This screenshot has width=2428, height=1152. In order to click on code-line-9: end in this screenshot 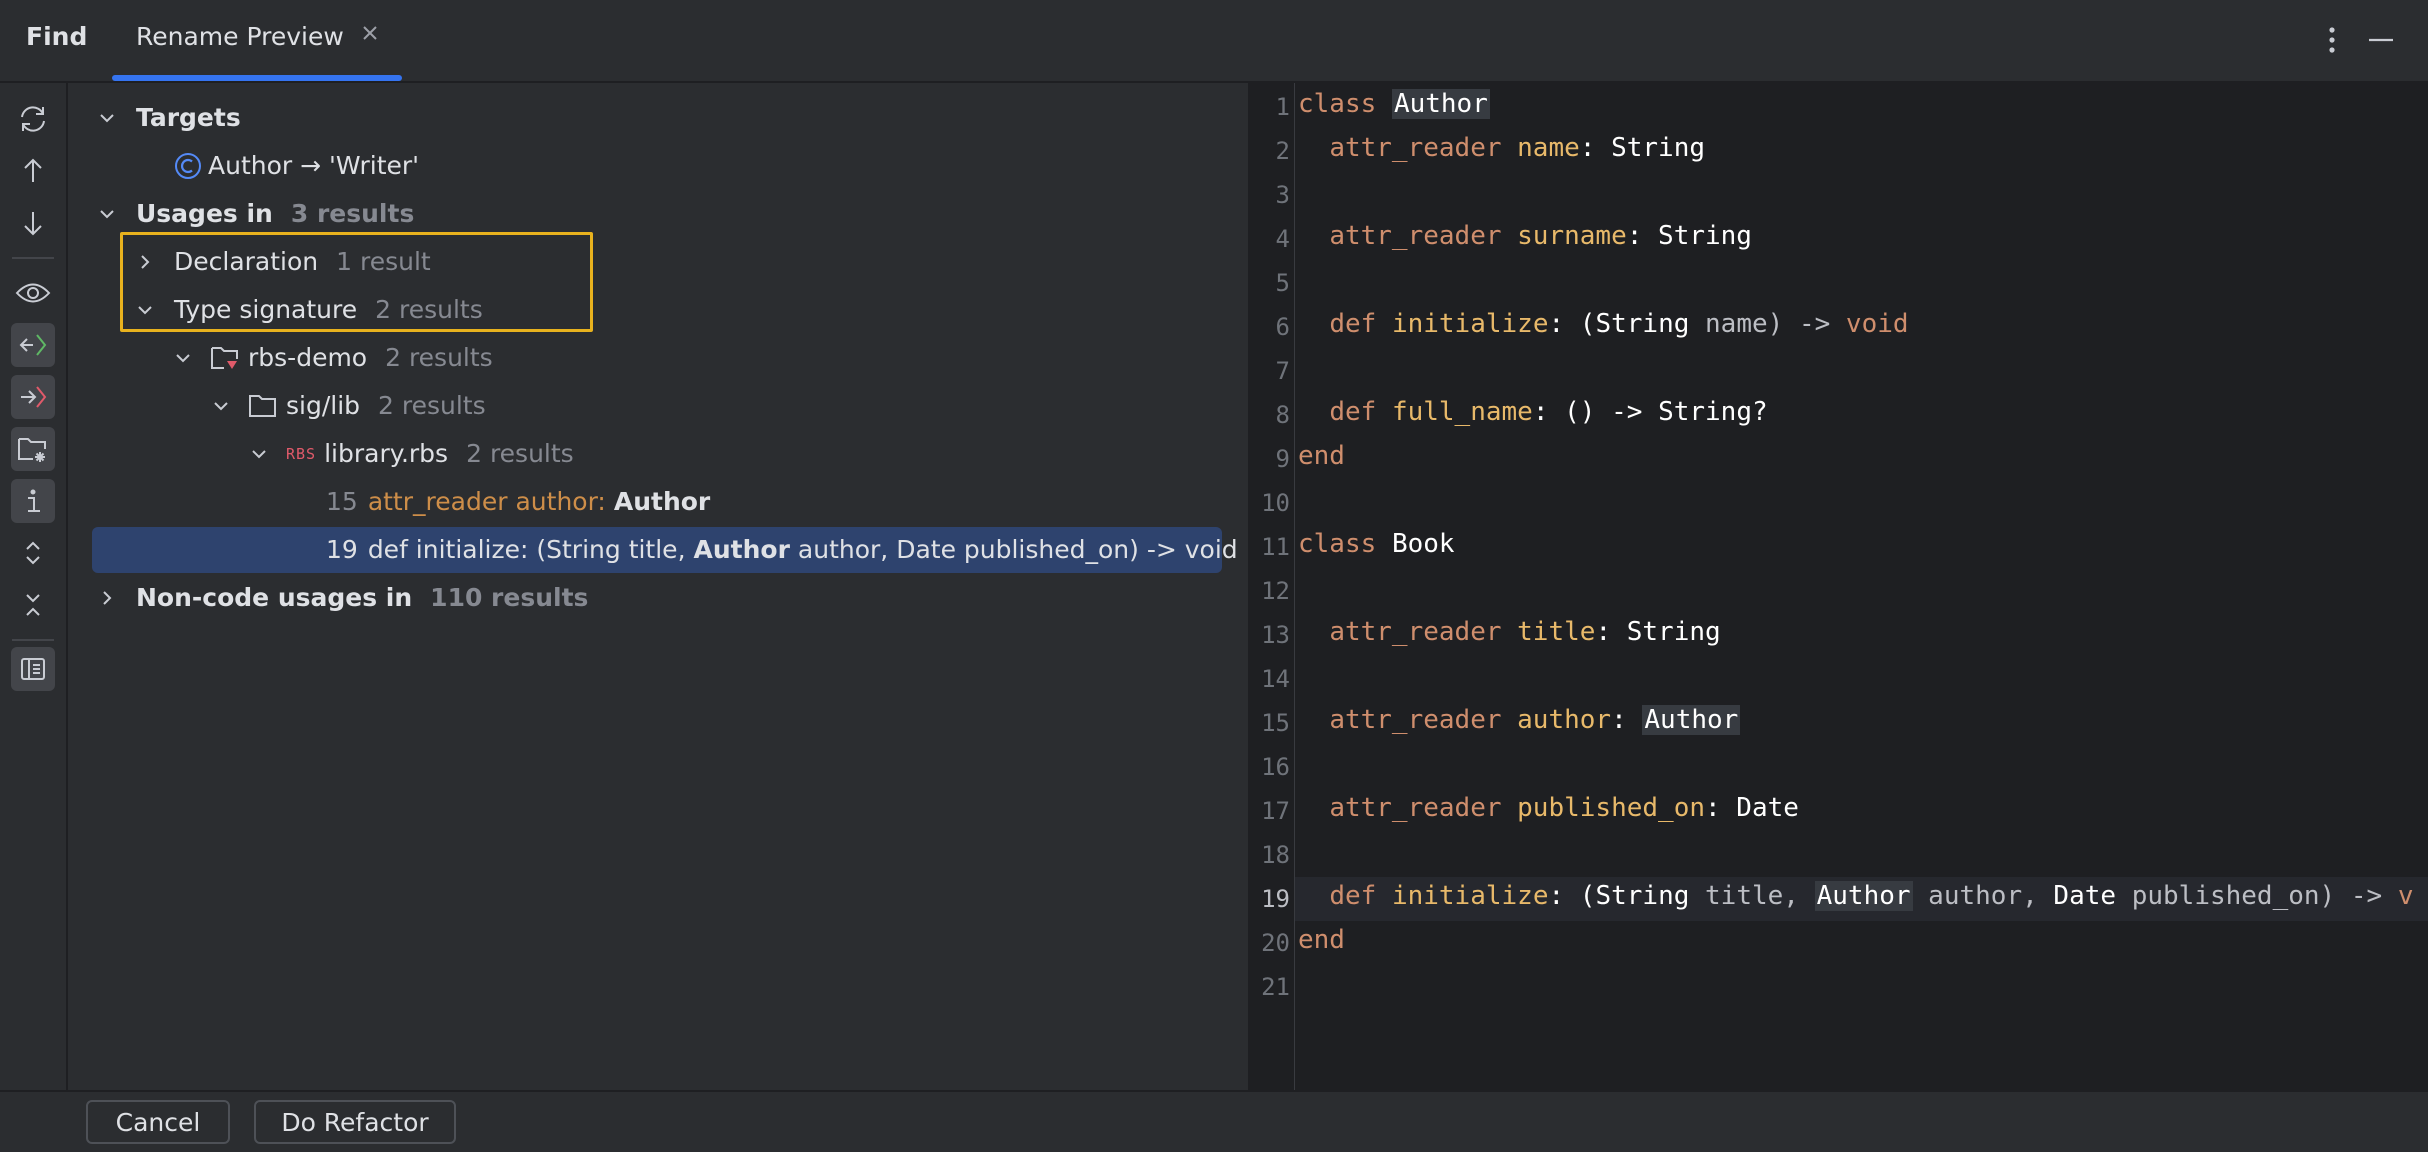, I will do `click(1321, 456)`.